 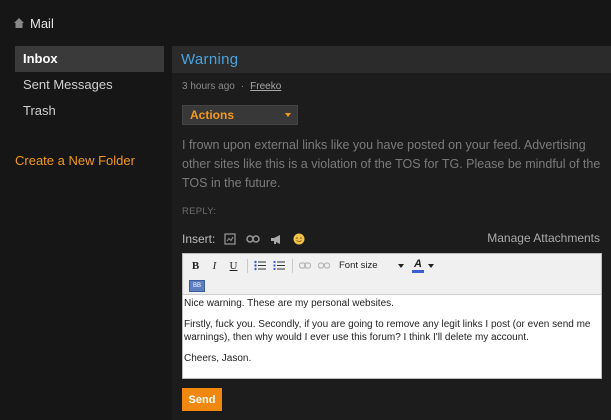 I want to click on insert-row: Insert: Manage Attachments, so click(x=391, y=239).